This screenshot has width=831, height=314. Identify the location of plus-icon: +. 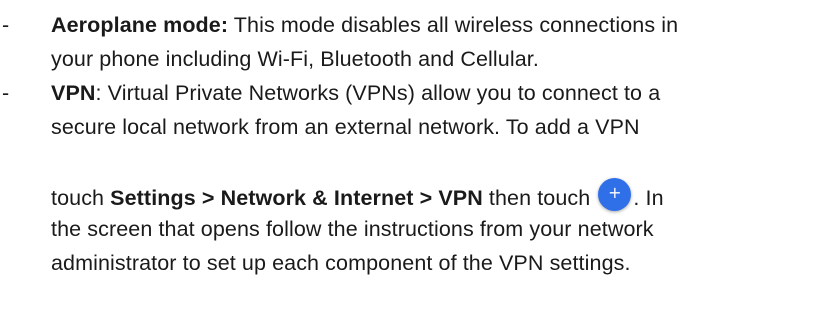
(615, 192).